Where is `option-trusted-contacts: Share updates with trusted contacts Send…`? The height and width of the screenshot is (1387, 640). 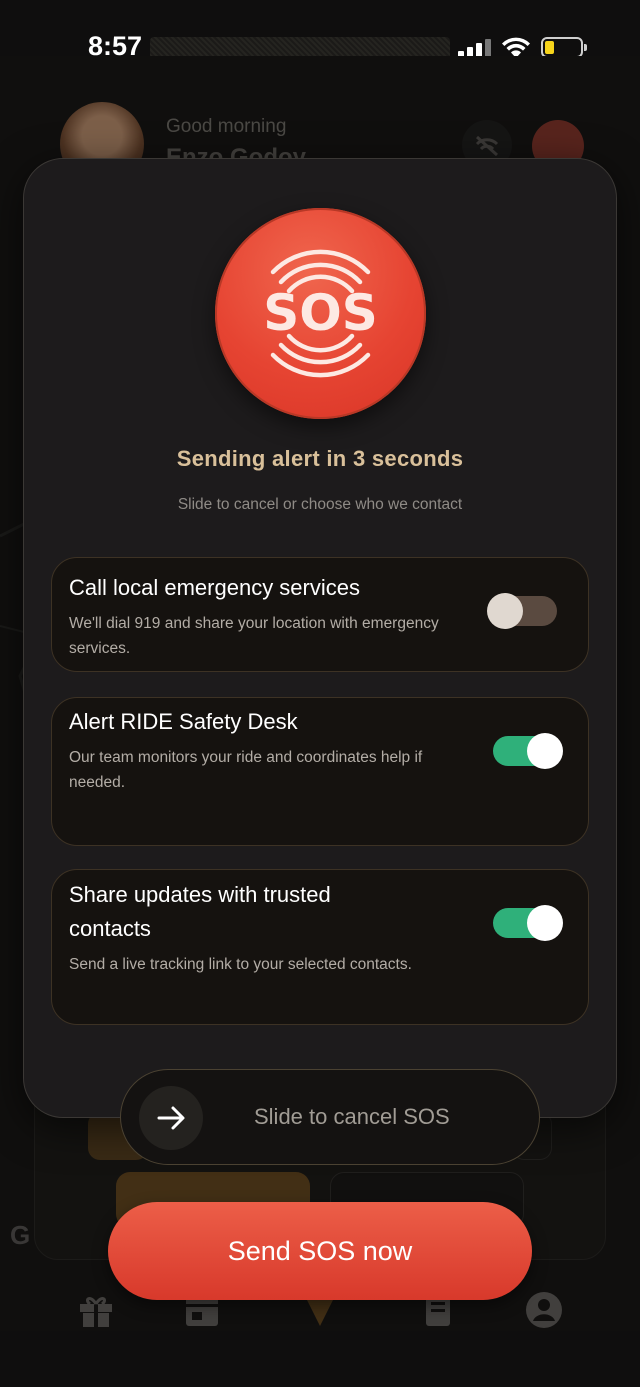
option-trusted-contacts: Share updates with trusted contacts Send… is located at coordinates (320, 947).